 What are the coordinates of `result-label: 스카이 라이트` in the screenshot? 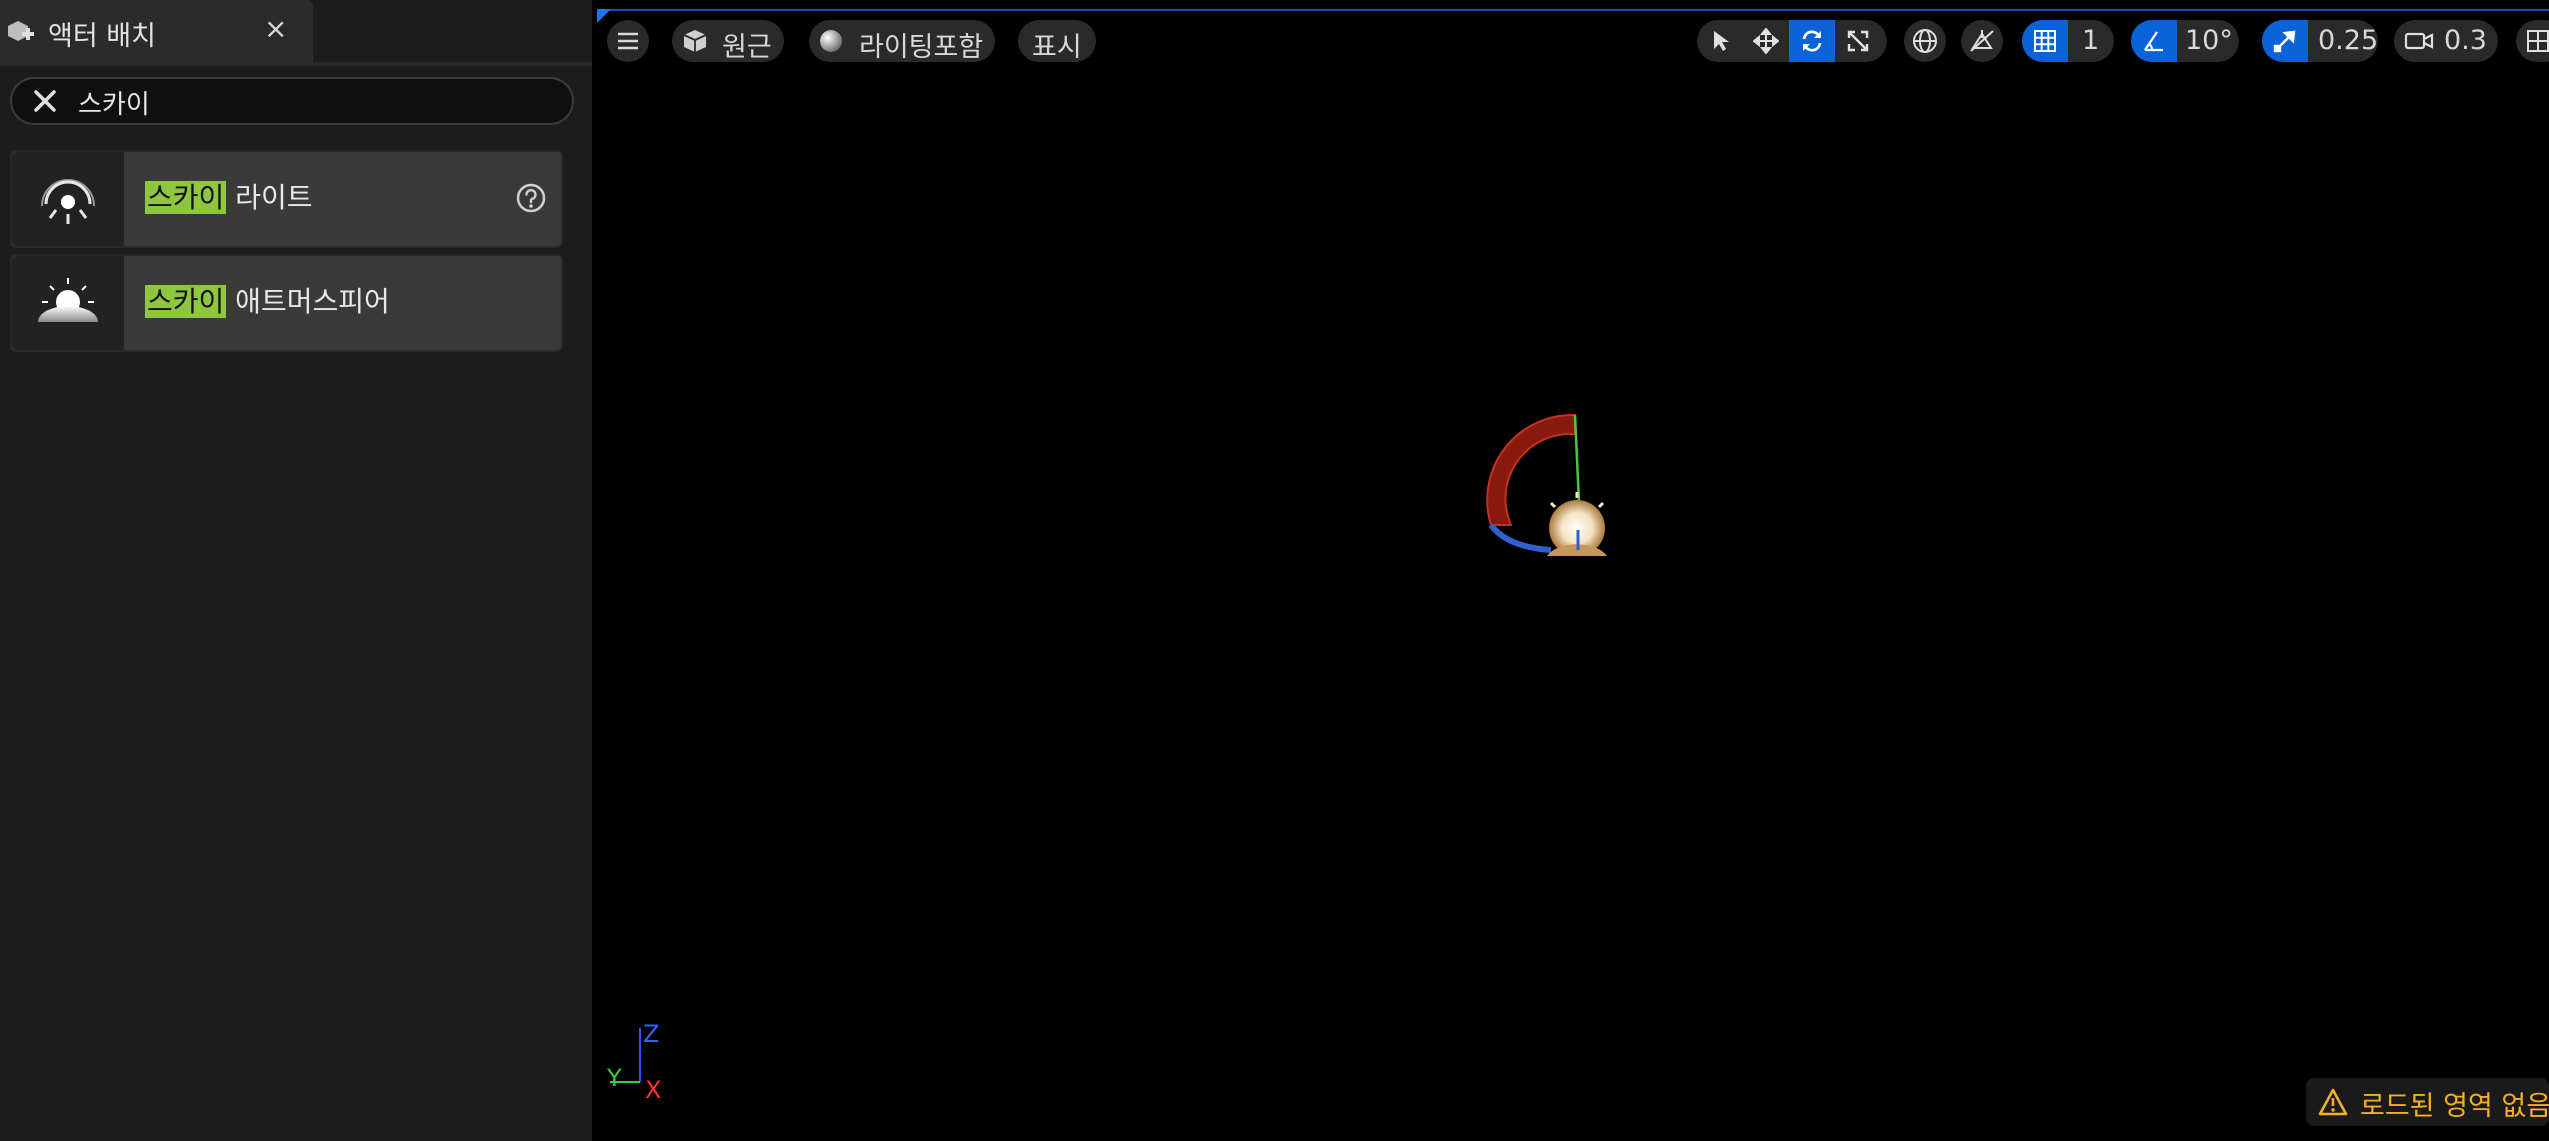 It's located at (228, 196).